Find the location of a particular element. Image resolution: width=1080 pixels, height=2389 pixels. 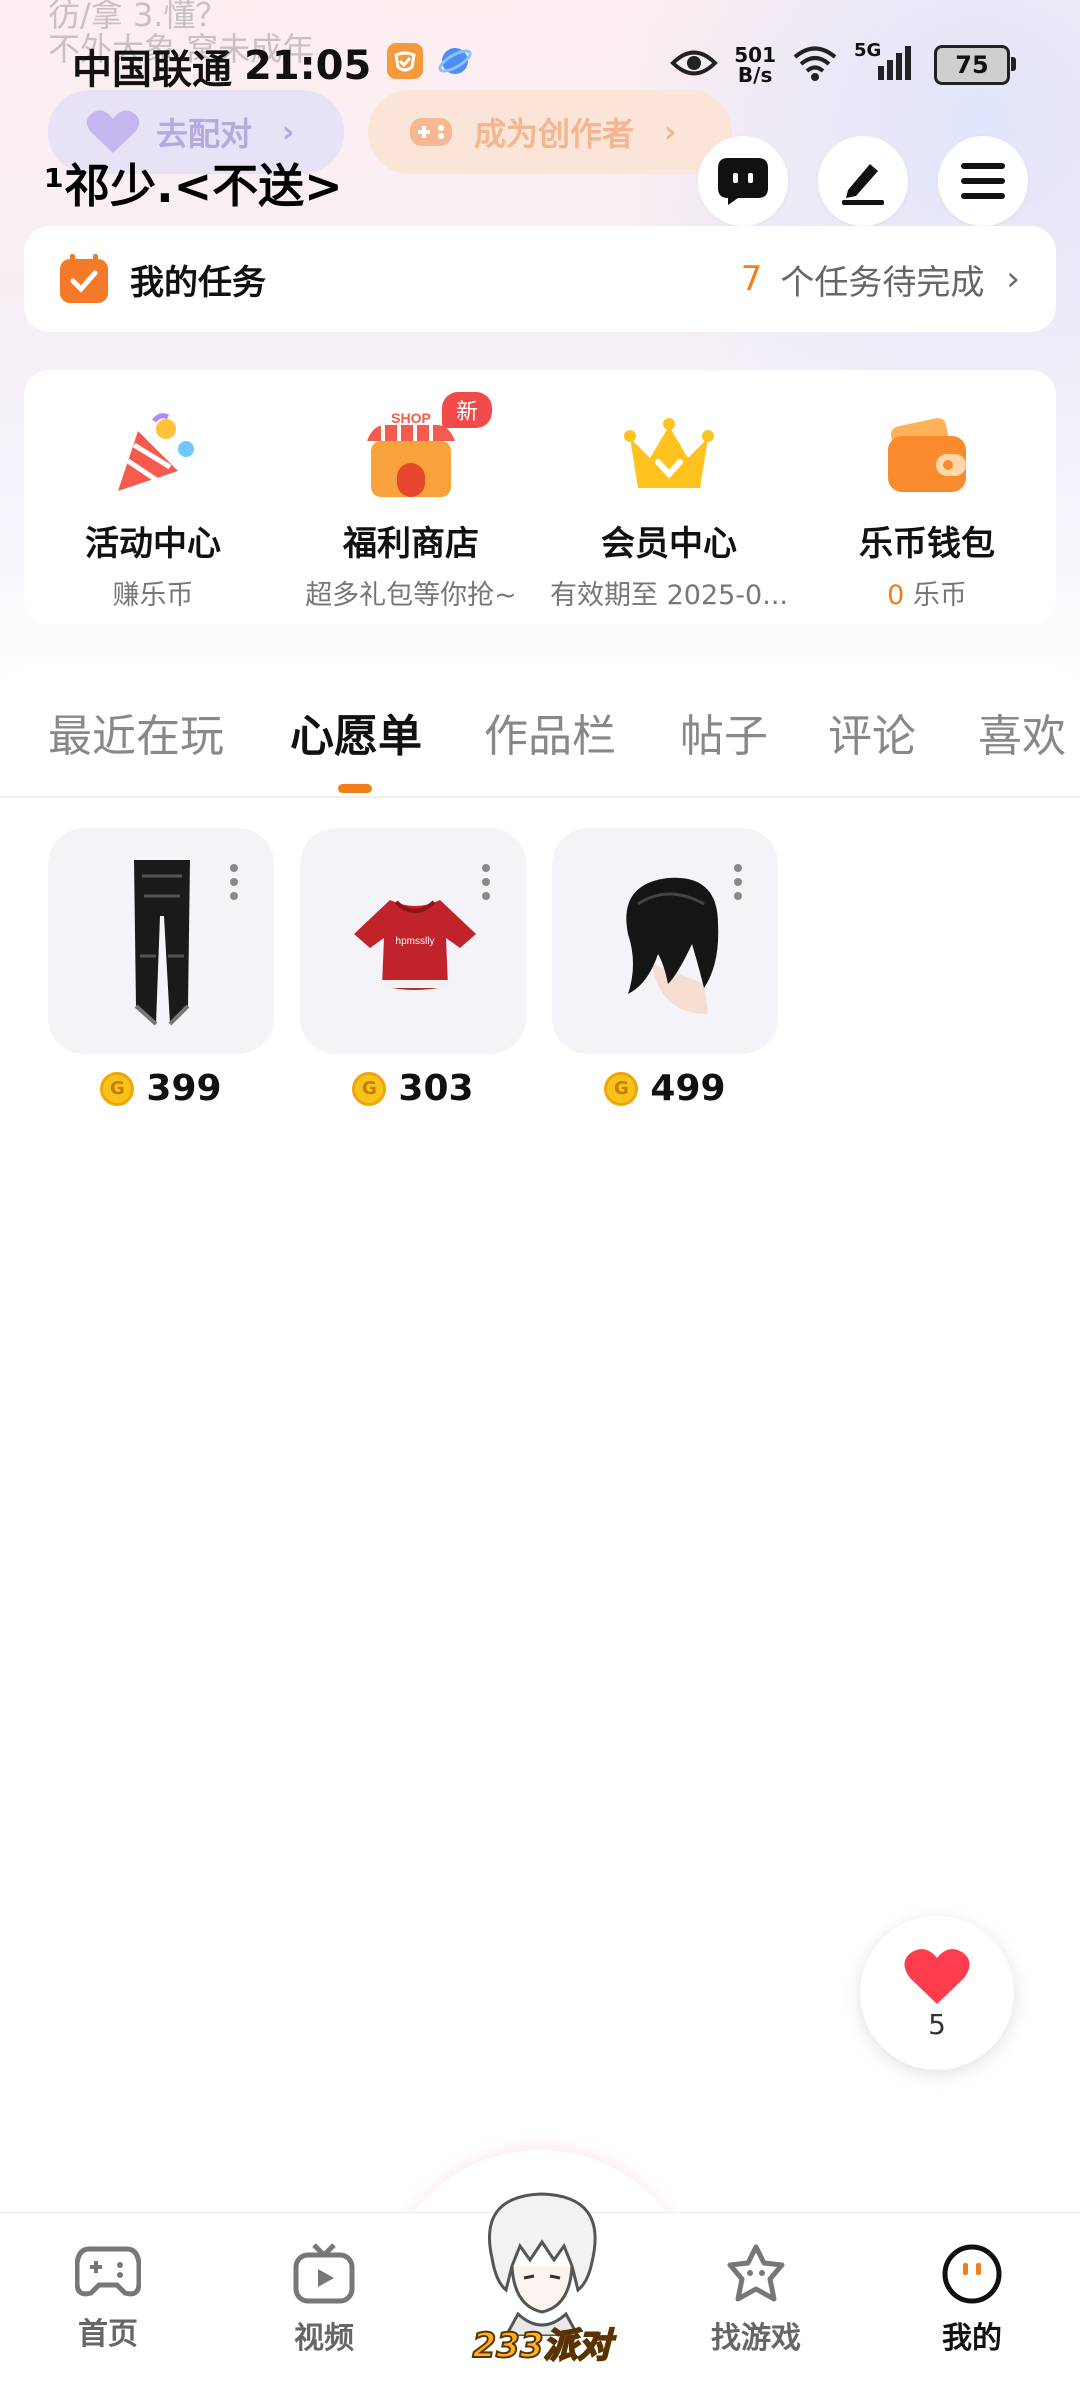

activity-center-title: 活动中心 is located at coordinates (153, 544).